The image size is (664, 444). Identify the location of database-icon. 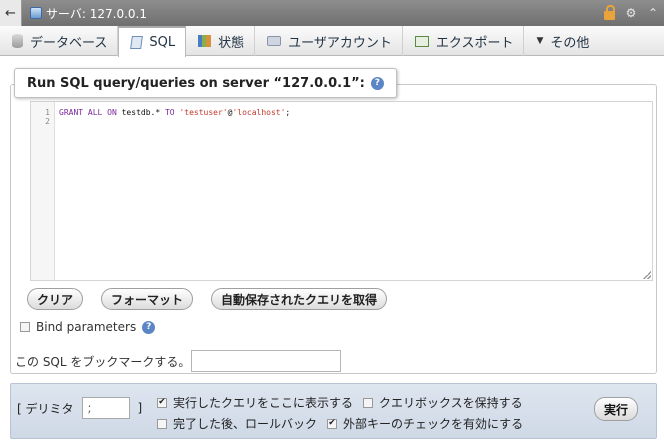
(17, 41).